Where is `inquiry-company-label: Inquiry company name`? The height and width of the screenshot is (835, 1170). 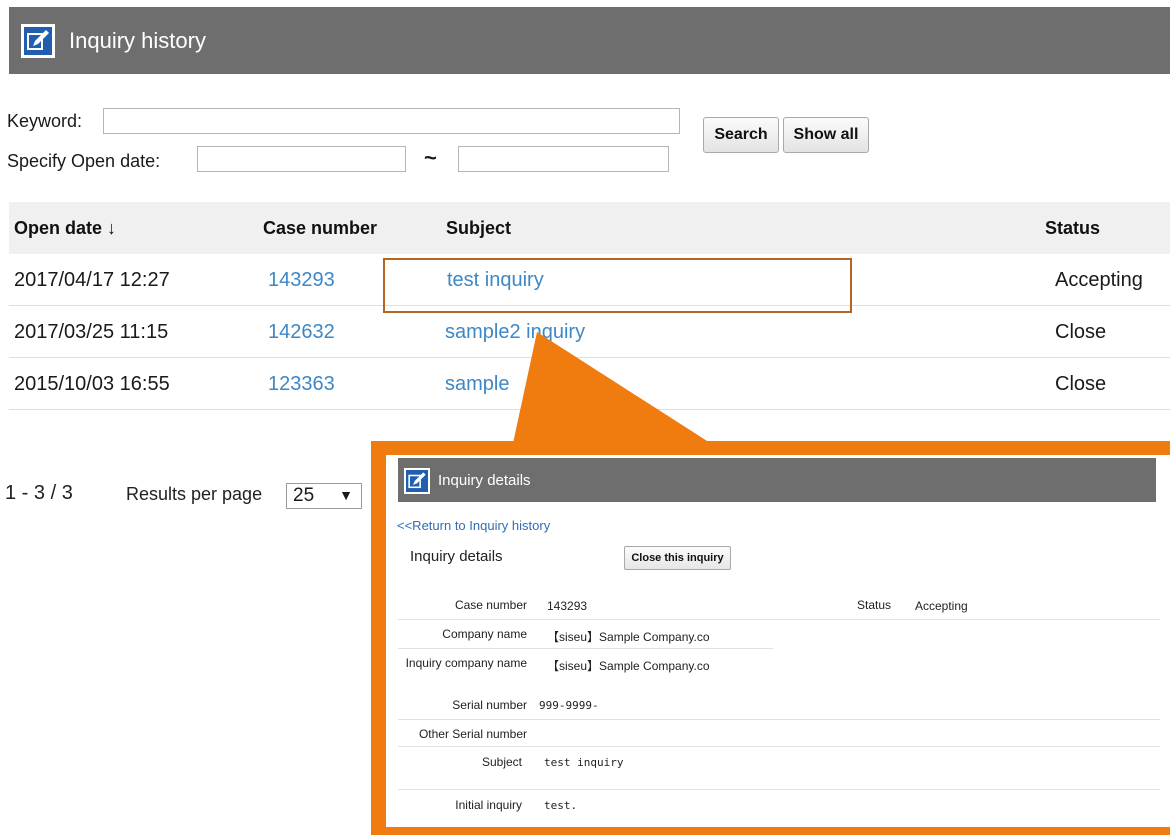 inquiry-company-label: Inquiry company name is located at coordinates (466, 663).